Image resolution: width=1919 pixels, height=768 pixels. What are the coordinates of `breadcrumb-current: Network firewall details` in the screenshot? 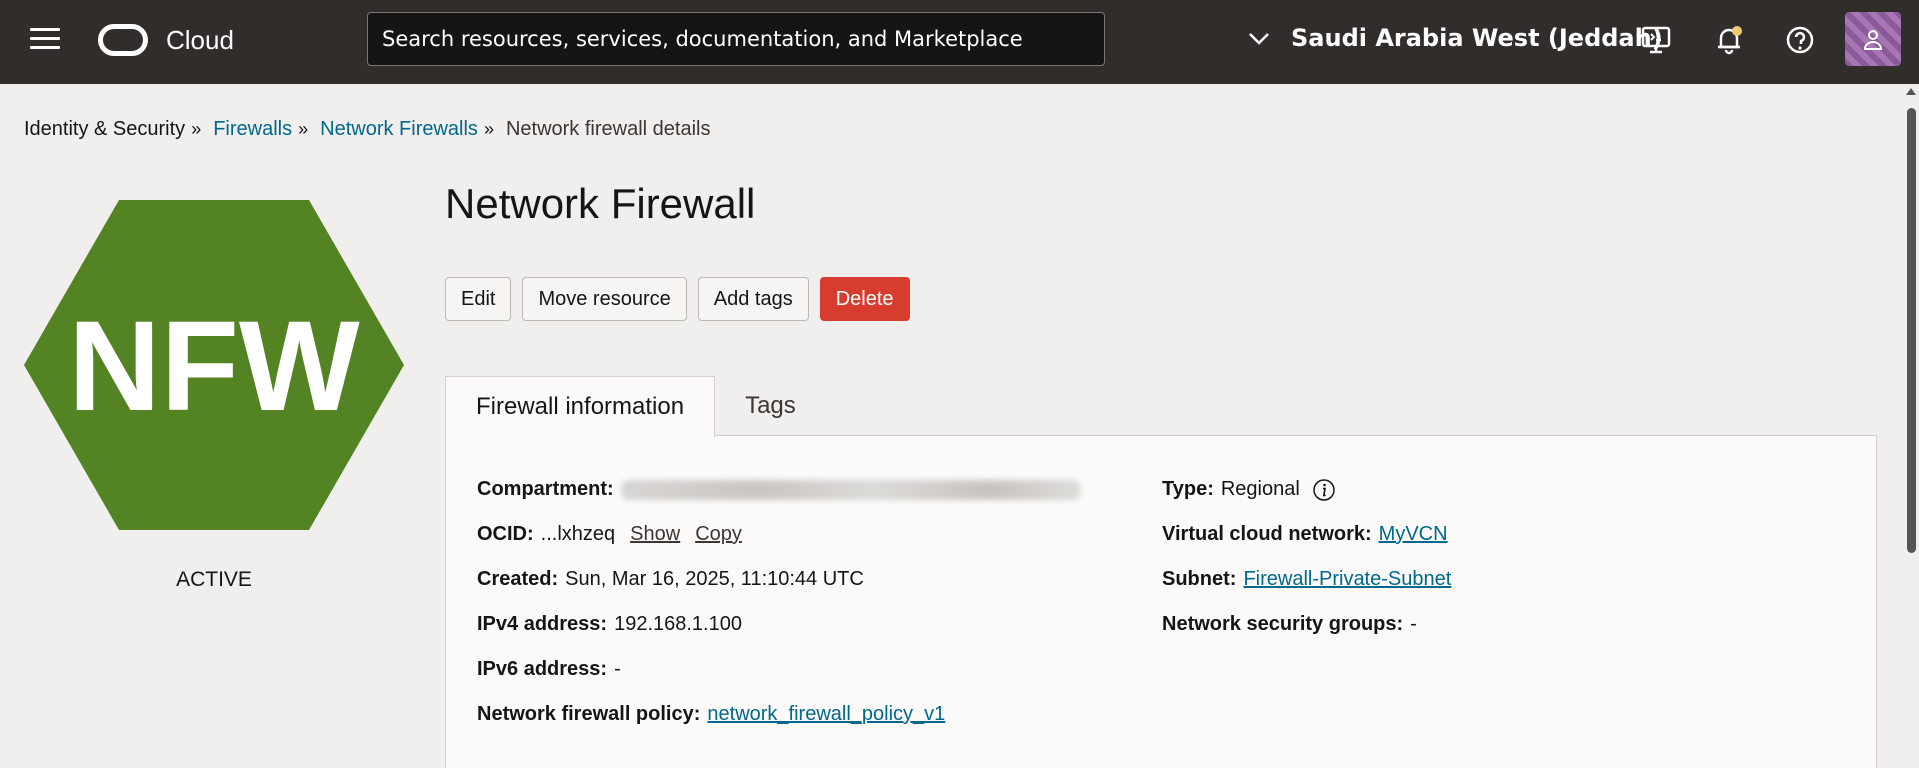 It's located at (608, 129).